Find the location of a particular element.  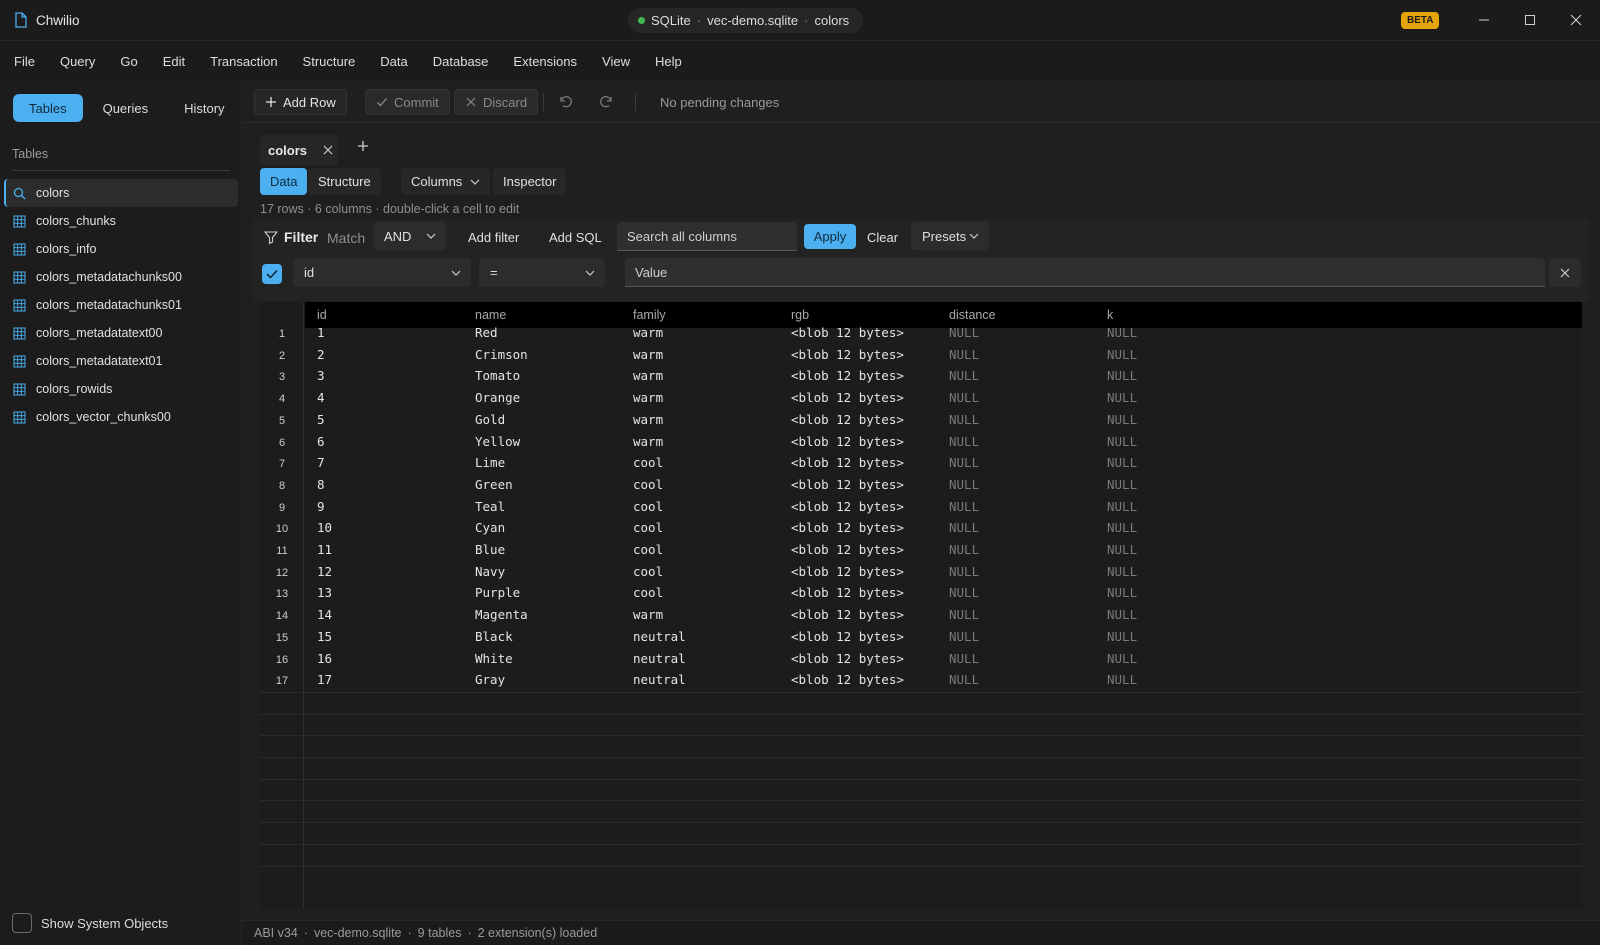

new-tab-plus-icon is located at coordinates (363, 146).